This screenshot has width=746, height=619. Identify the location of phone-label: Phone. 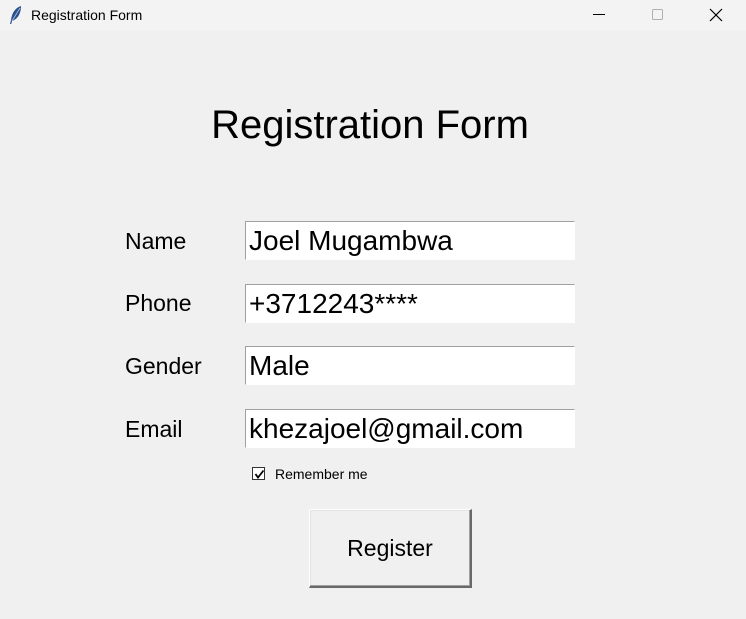
(158, 303).